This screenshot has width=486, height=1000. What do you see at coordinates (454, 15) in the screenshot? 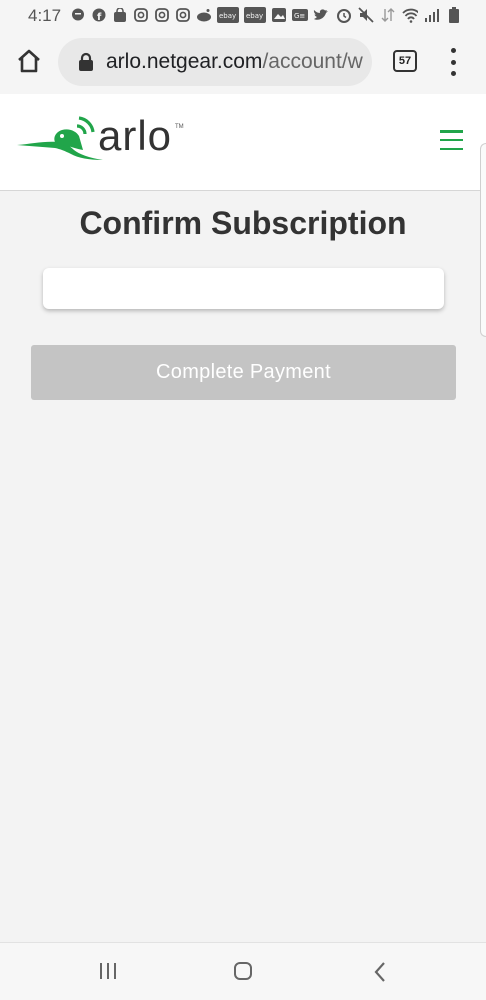
I see `battery-icon` at bounding box center [454, 15].